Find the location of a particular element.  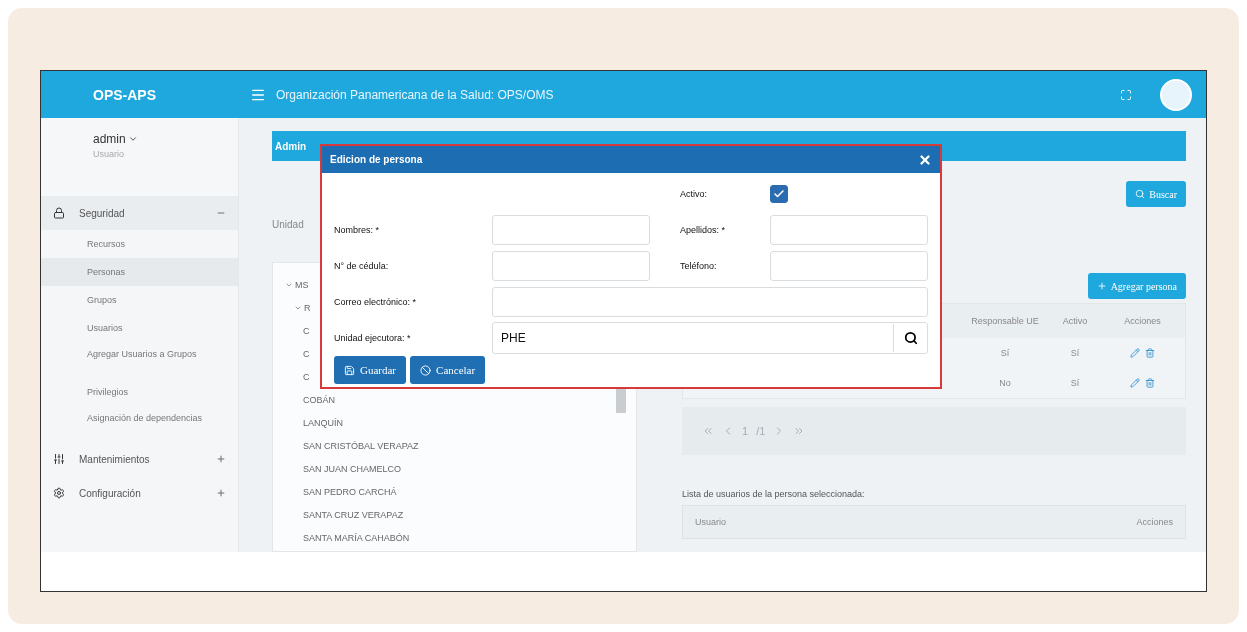

menu-item: Configuración is located at coordinates (139, 493).